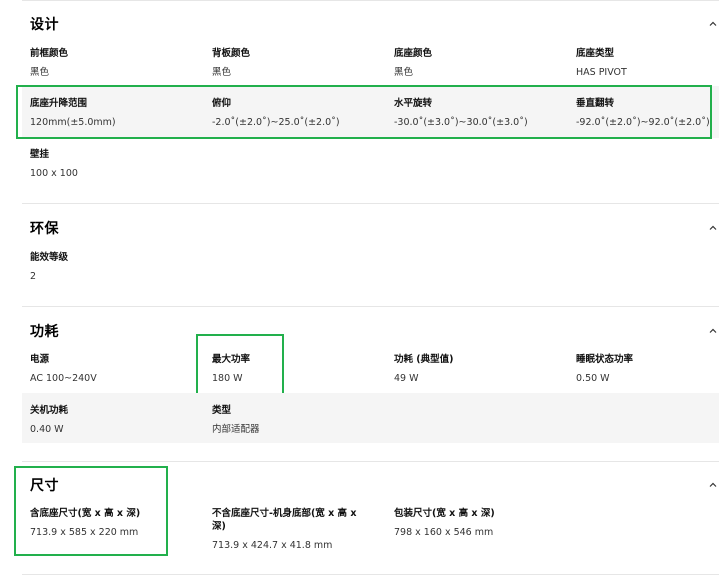  I want to click on spec-item-wall-mount: 壁挂 100 x 100, so click(115, 164).